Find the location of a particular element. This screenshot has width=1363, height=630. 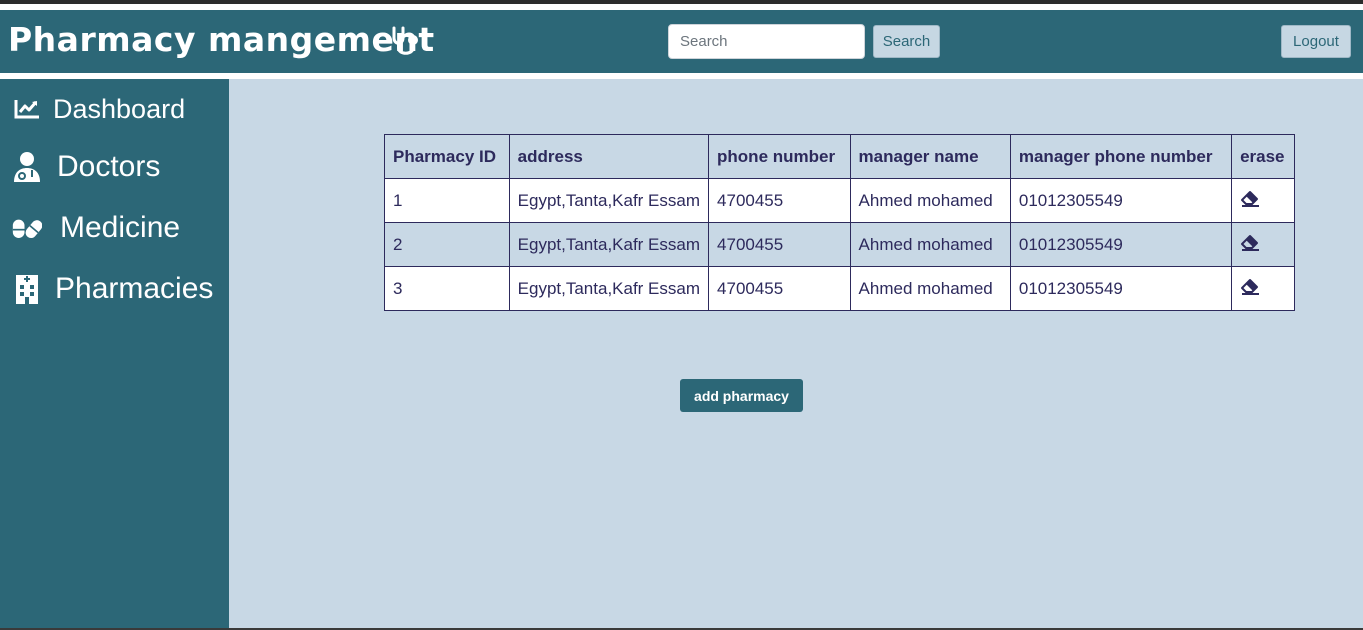

pills-icon is located at coordinates (27, 228).